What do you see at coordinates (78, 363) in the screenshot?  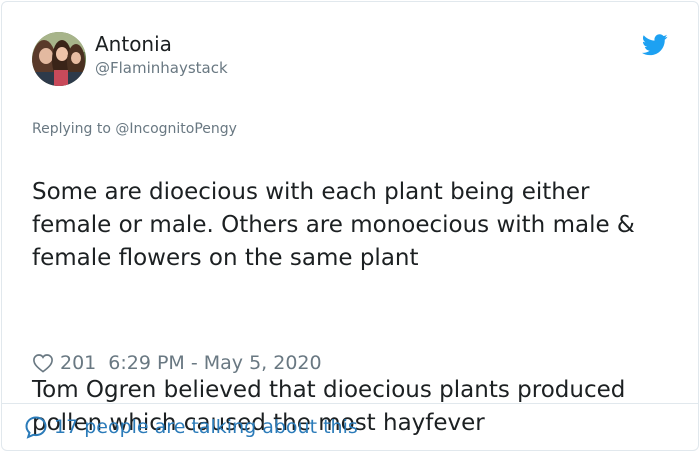 I see `like-count: 201` at bounding box center [78, 363].